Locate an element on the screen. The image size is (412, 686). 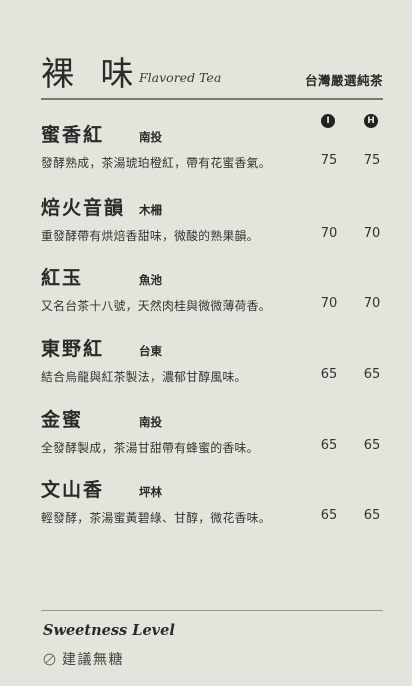
menu-item: 金蜜 南投 全發酵製成，茶湯甘甜帶有蜂蜜的香味。 65 65 is located at coordinates (212, 433).